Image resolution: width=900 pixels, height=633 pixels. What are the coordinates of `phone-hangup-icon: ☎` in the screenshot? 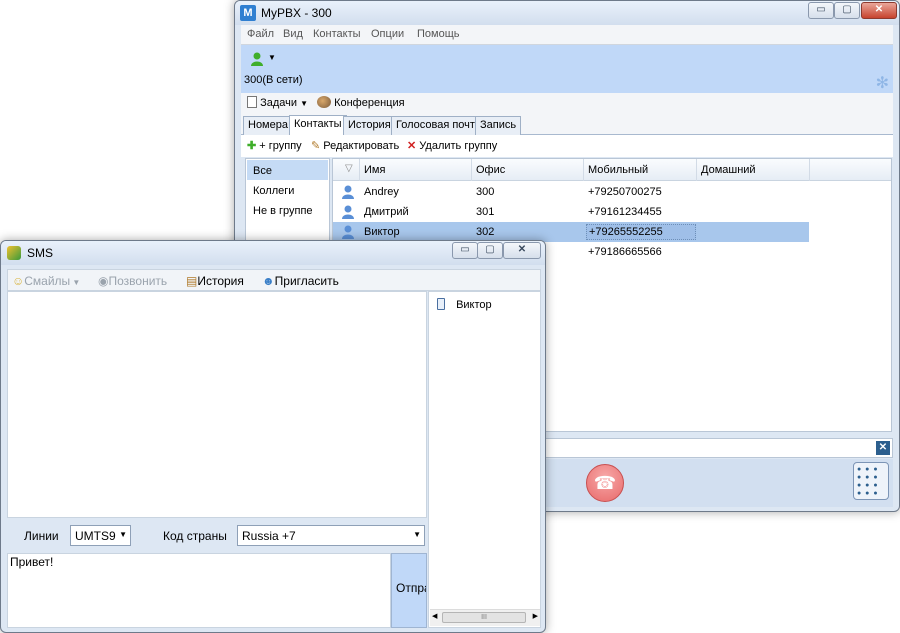 It's located at (605, 483).